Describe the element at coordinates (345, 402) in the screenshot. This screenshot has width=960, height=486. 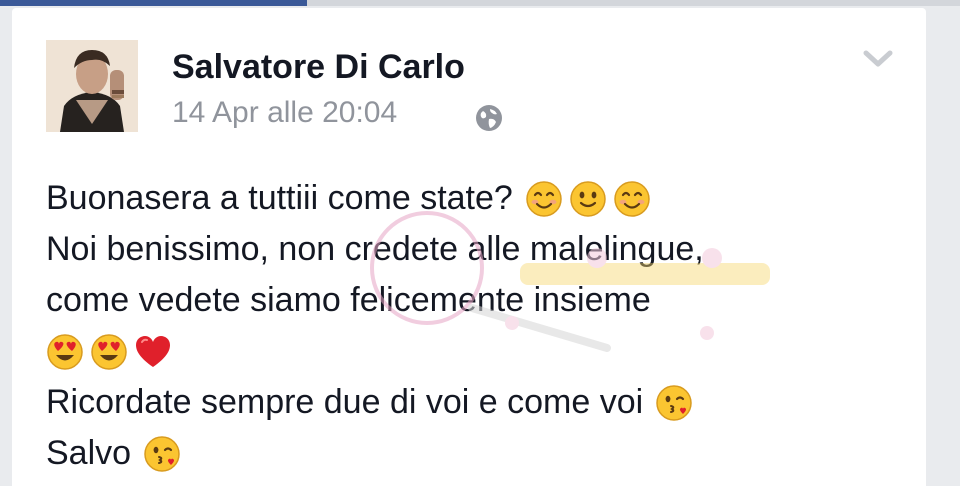
I see `post-line-text: Ricordate sempre due di voi e come voi` at that location.